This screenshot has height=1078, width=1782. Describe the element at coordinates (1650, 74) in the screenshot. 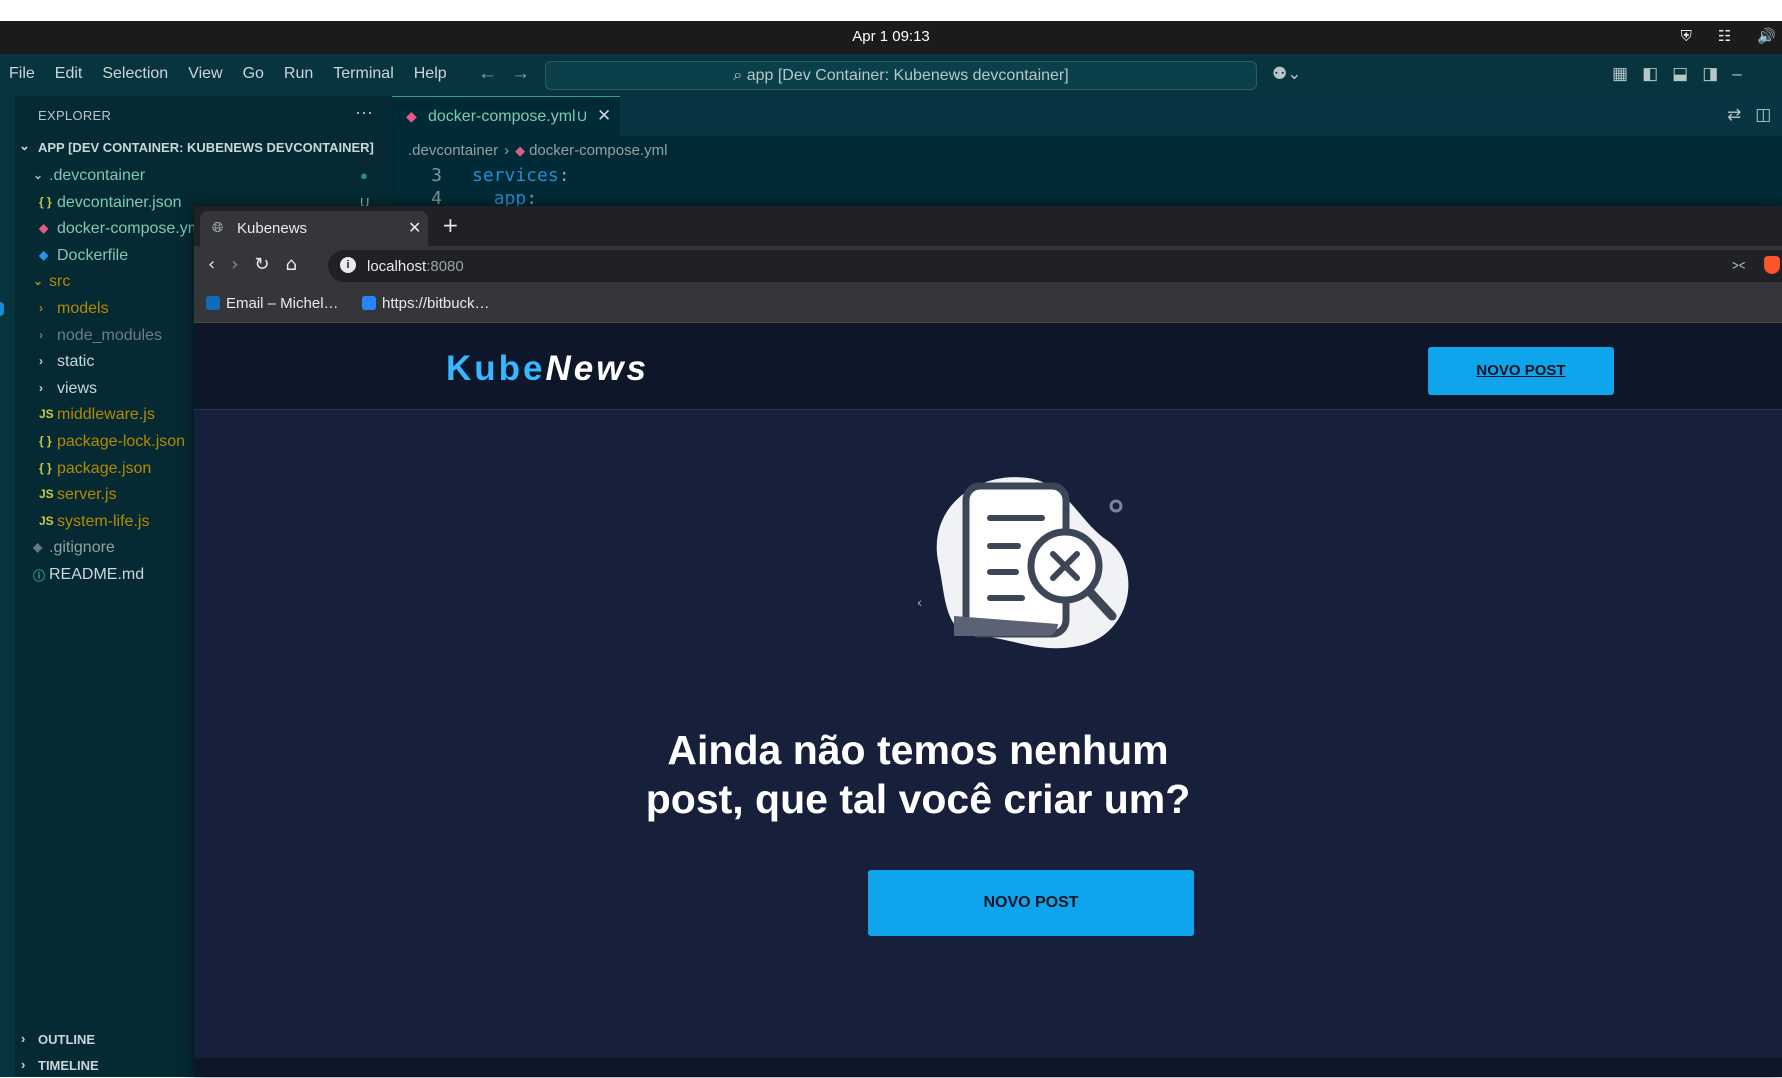

I see `toggle-sidebar-icon: ◧` at that location.